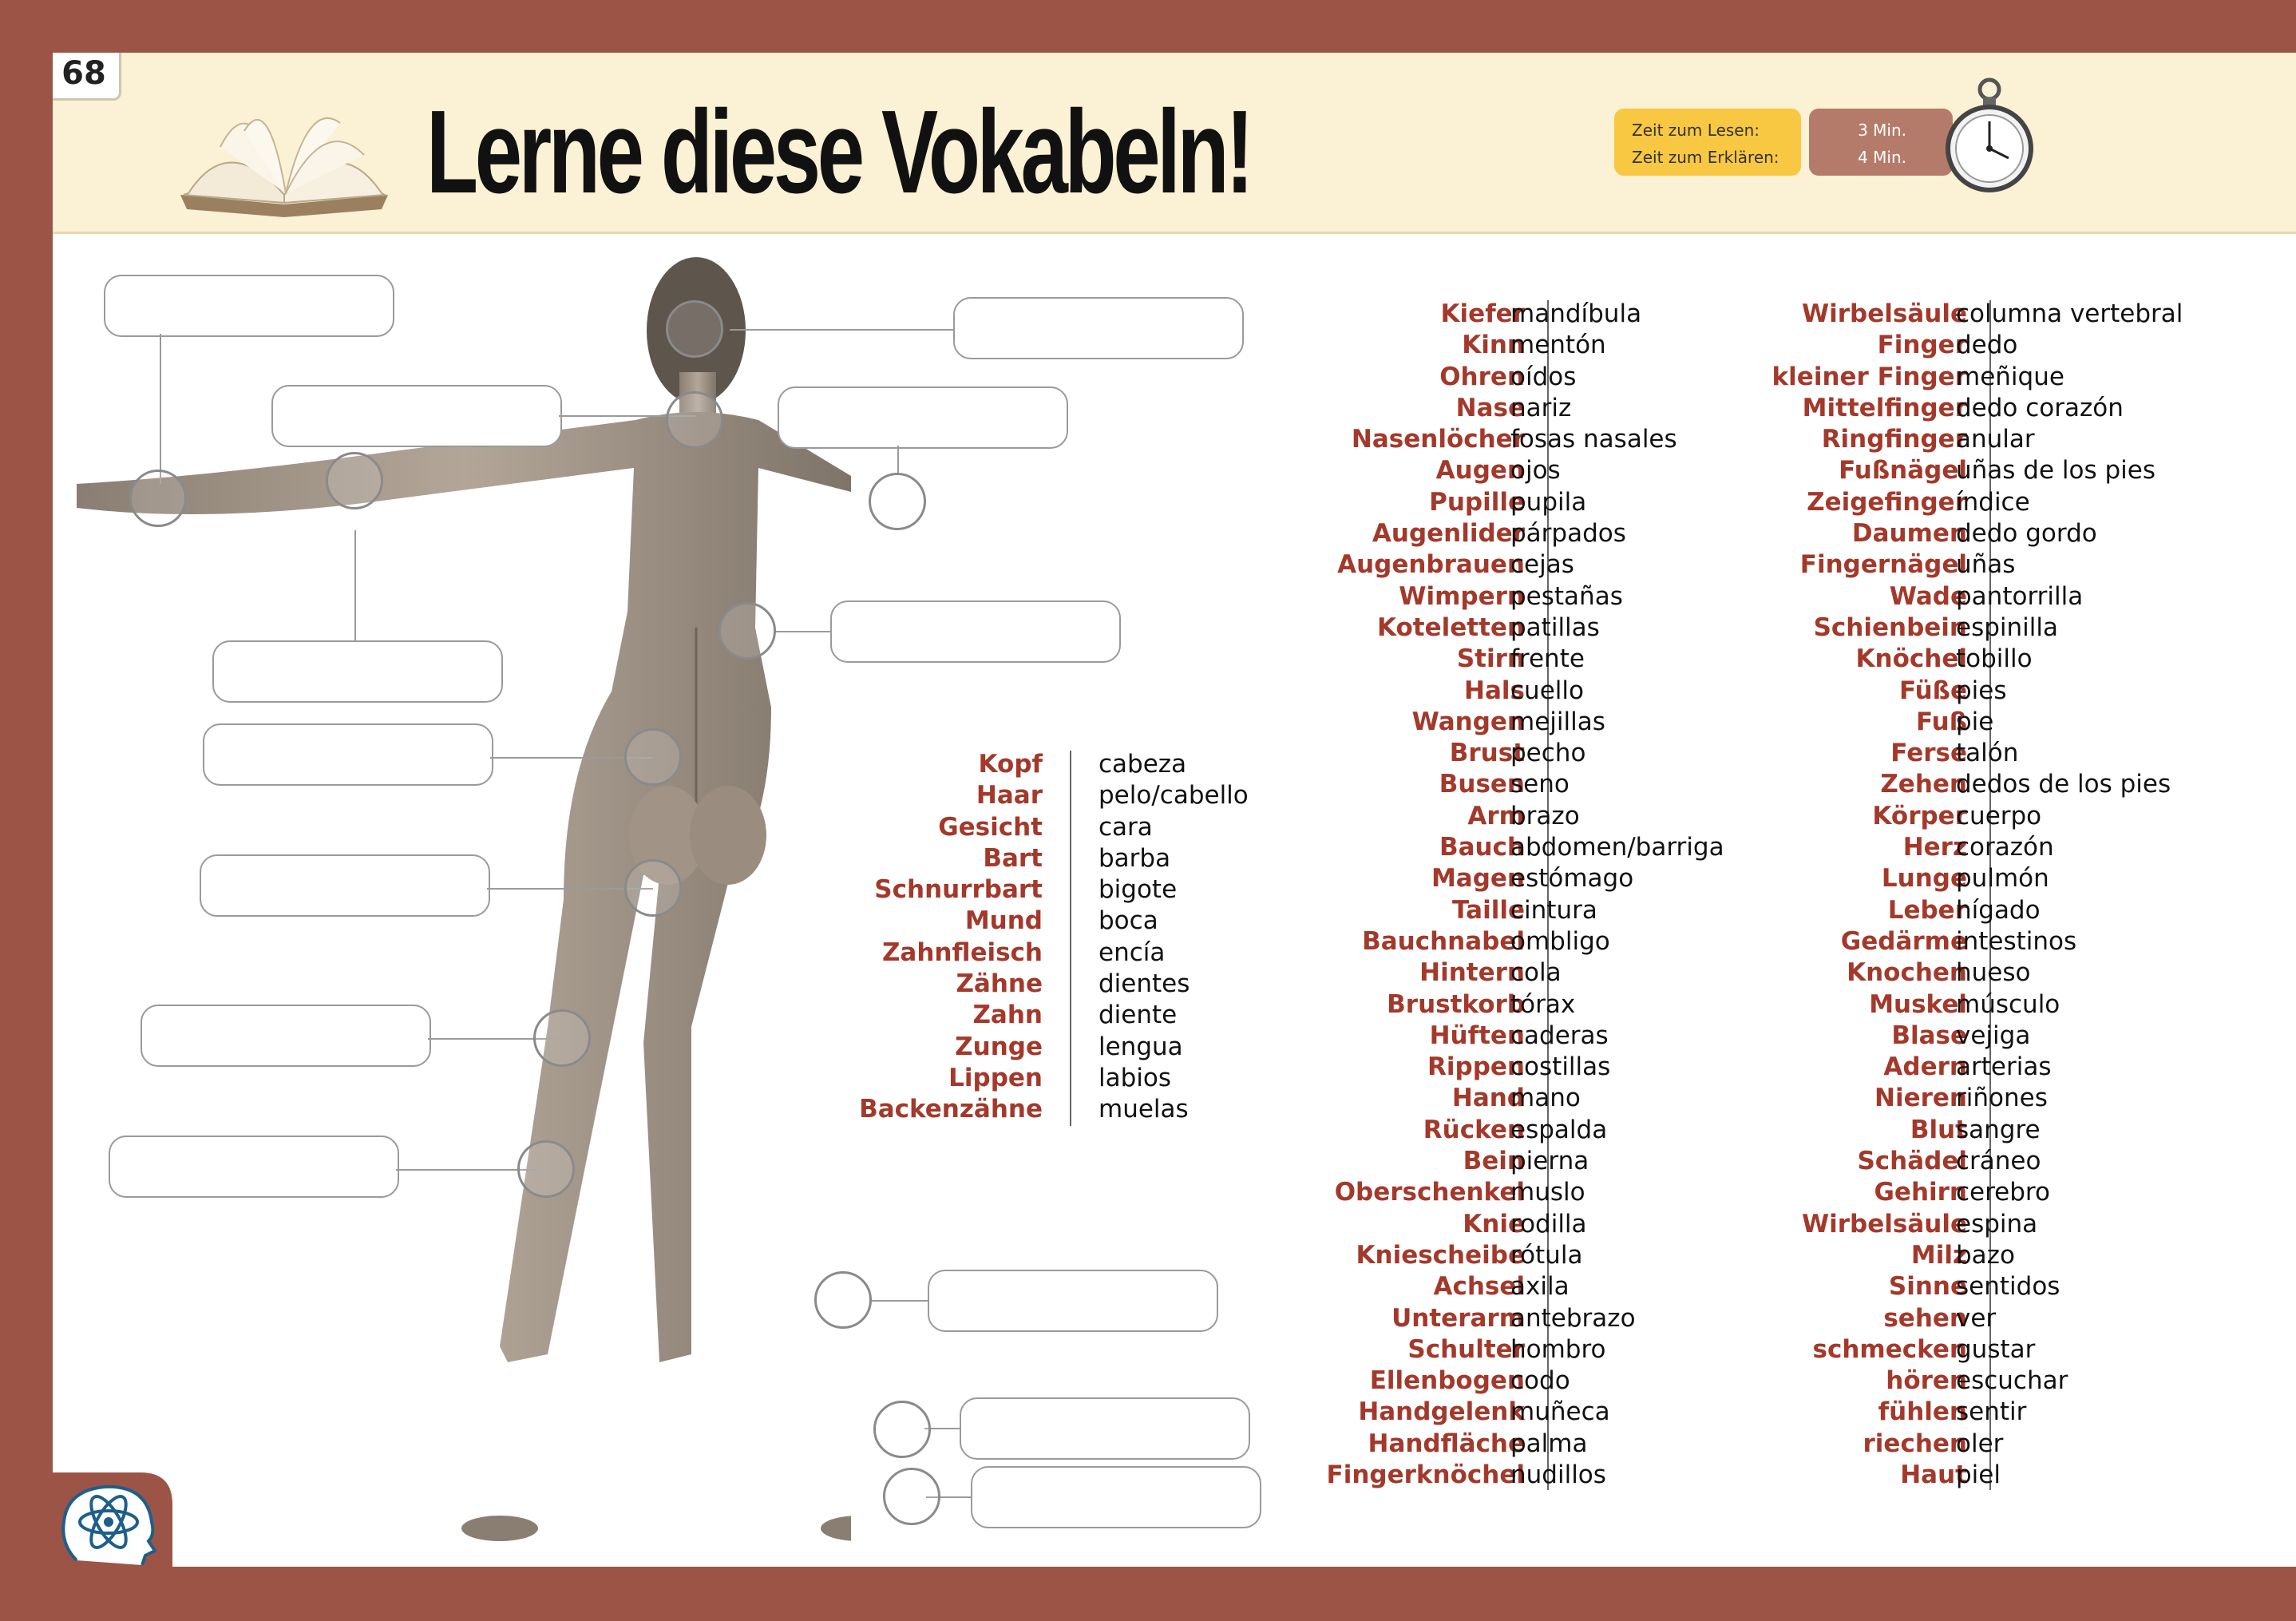 Image resolution: width=2296 pixels, height=1621 pixels. Describe the element at coordinates (747, 631) in the screenshot. I see `body-marker-back` at that location.